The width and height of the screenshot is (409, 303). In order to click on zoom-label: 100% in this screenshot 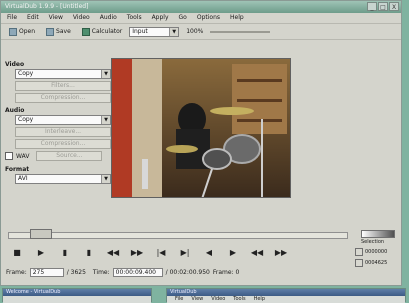, I will do `click(195, 31)`.